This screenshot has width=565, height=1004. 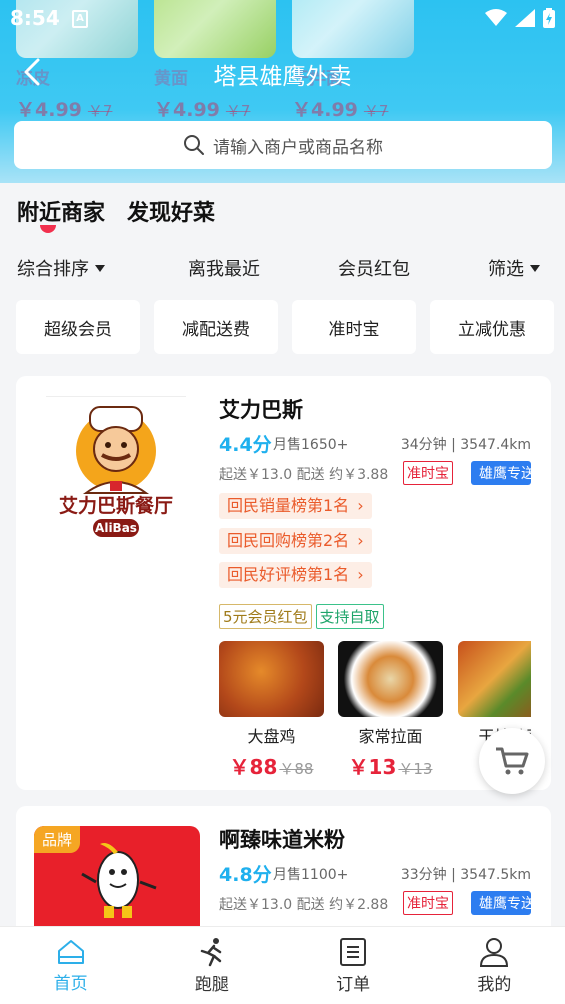 What do you see at coordinates (374, 268) in the screenshot?
I see `sort-member-redpacket: 会员红包` at bounding box center [374, 268].